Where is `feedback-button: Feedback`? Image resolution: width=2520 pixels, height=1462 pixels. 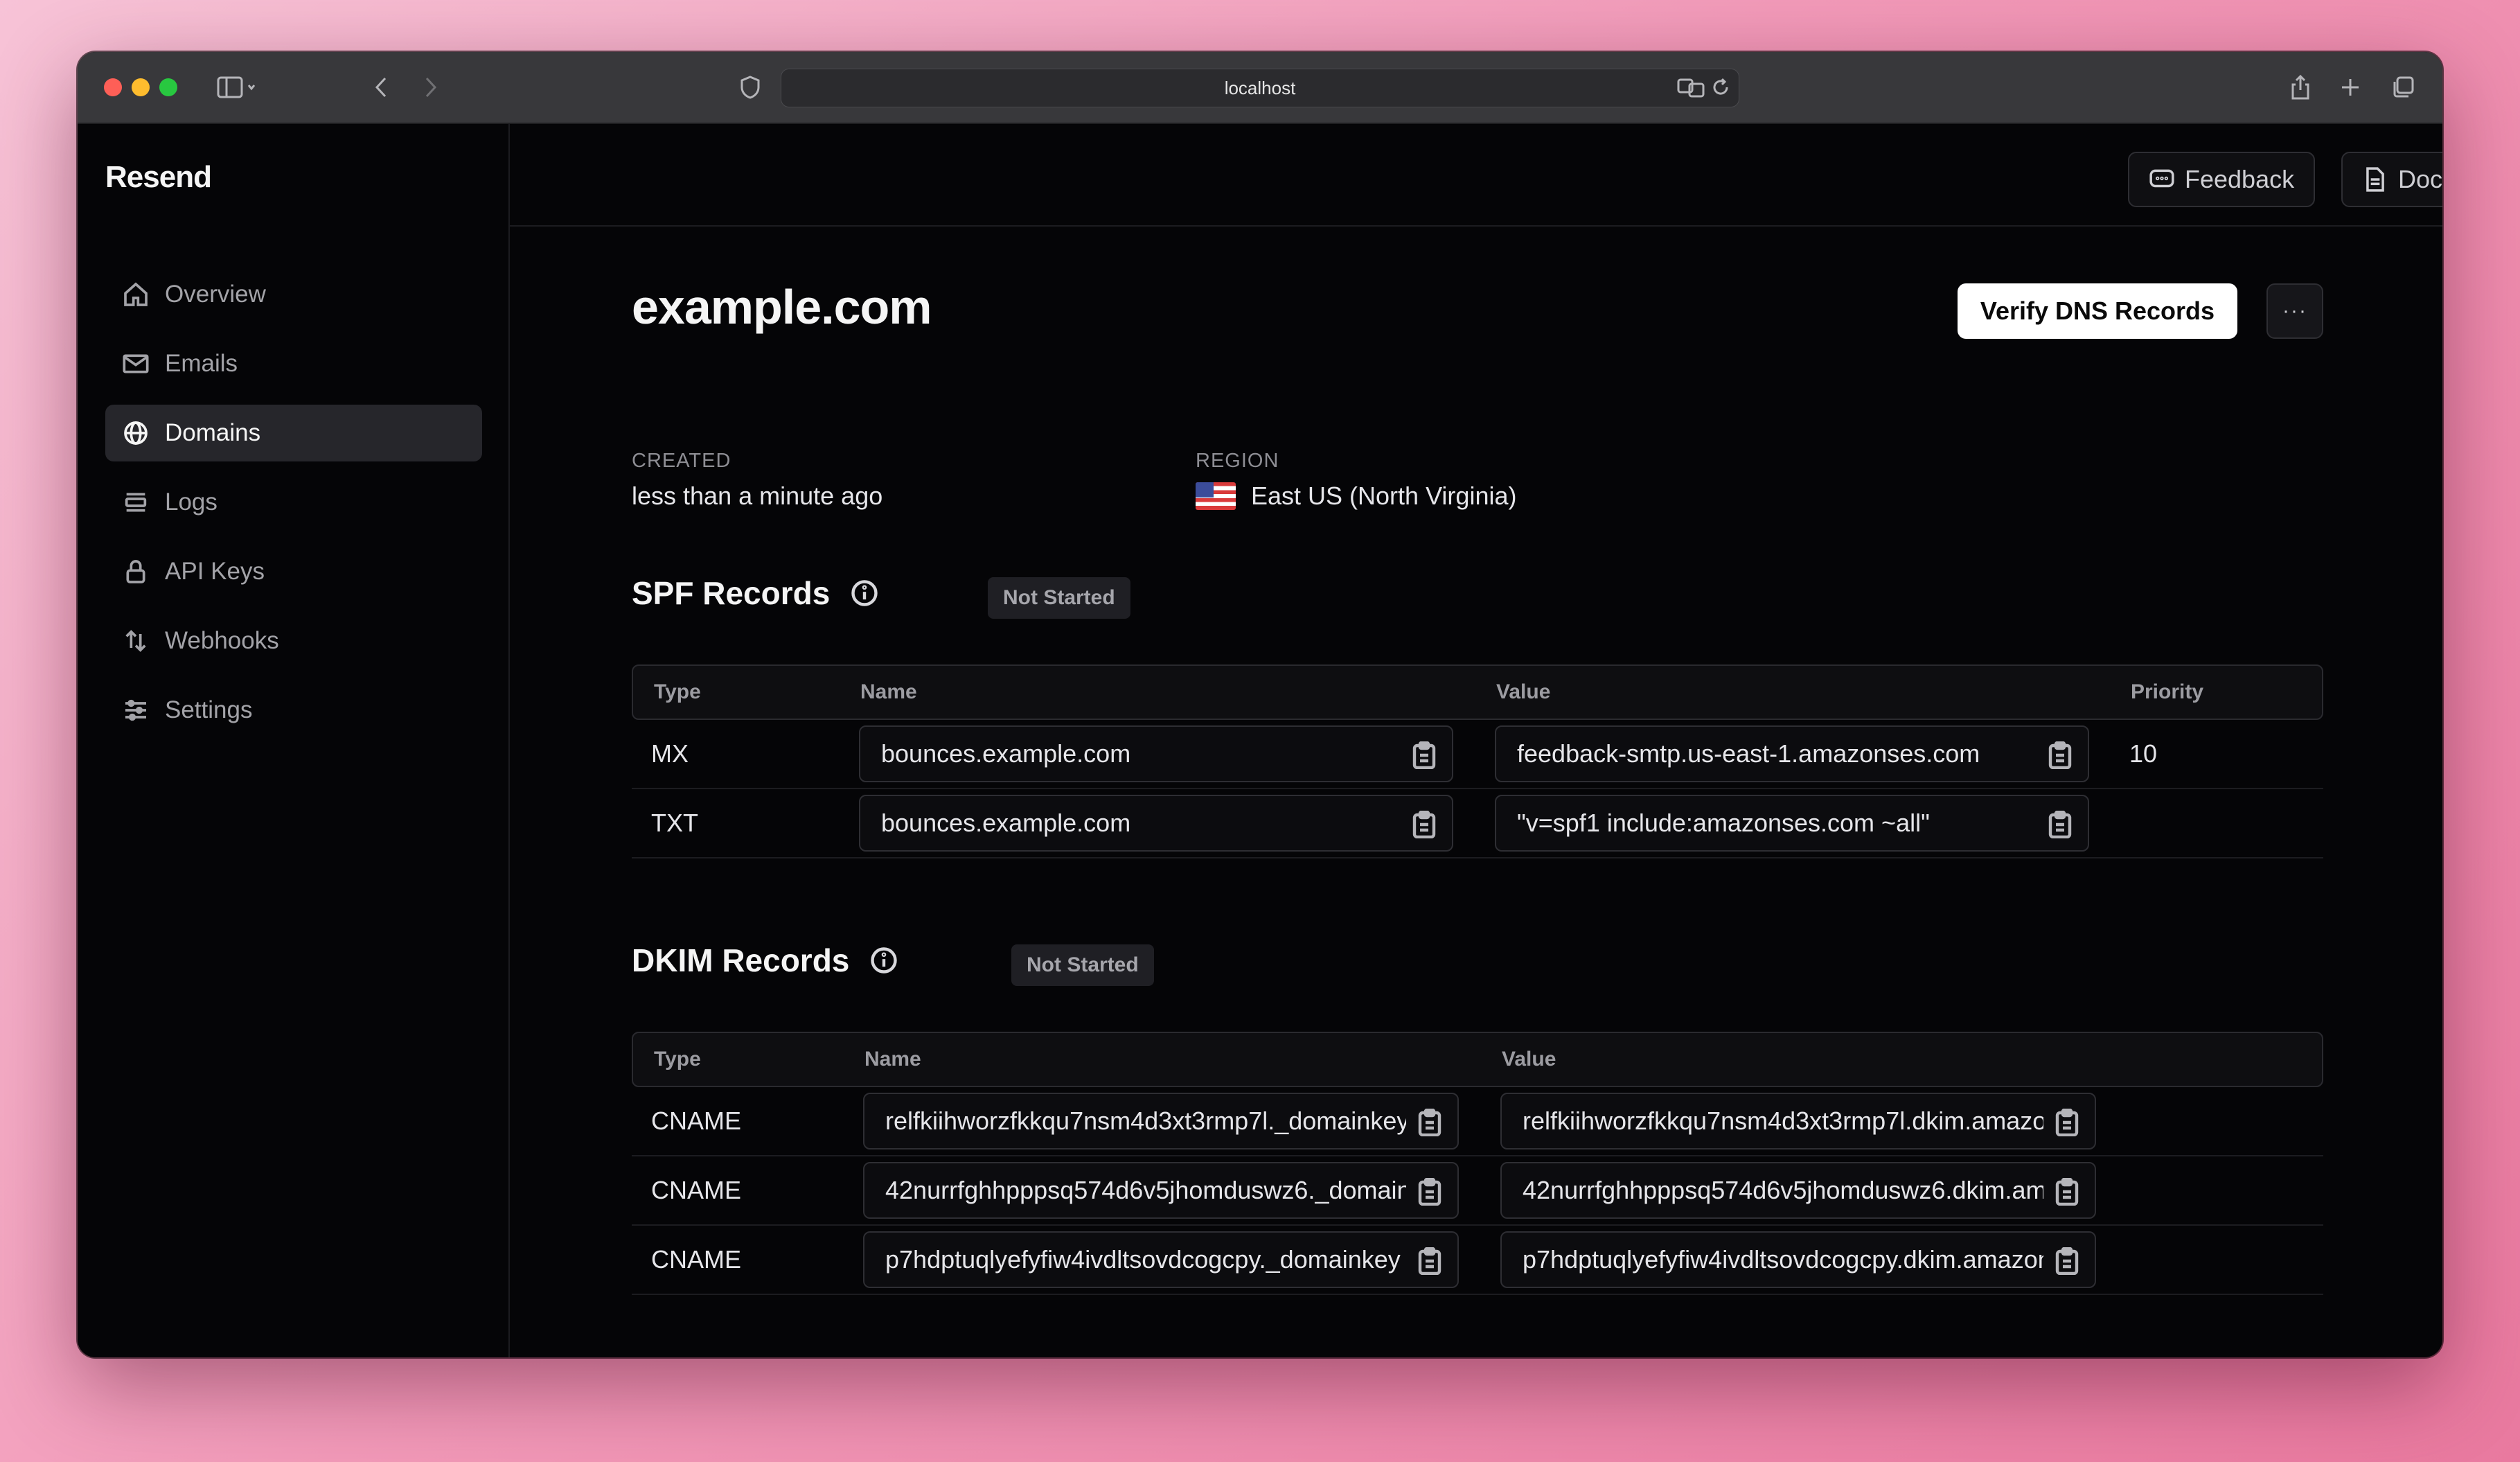
feedback-button: Feedback is located at coordinates (2222, 179).